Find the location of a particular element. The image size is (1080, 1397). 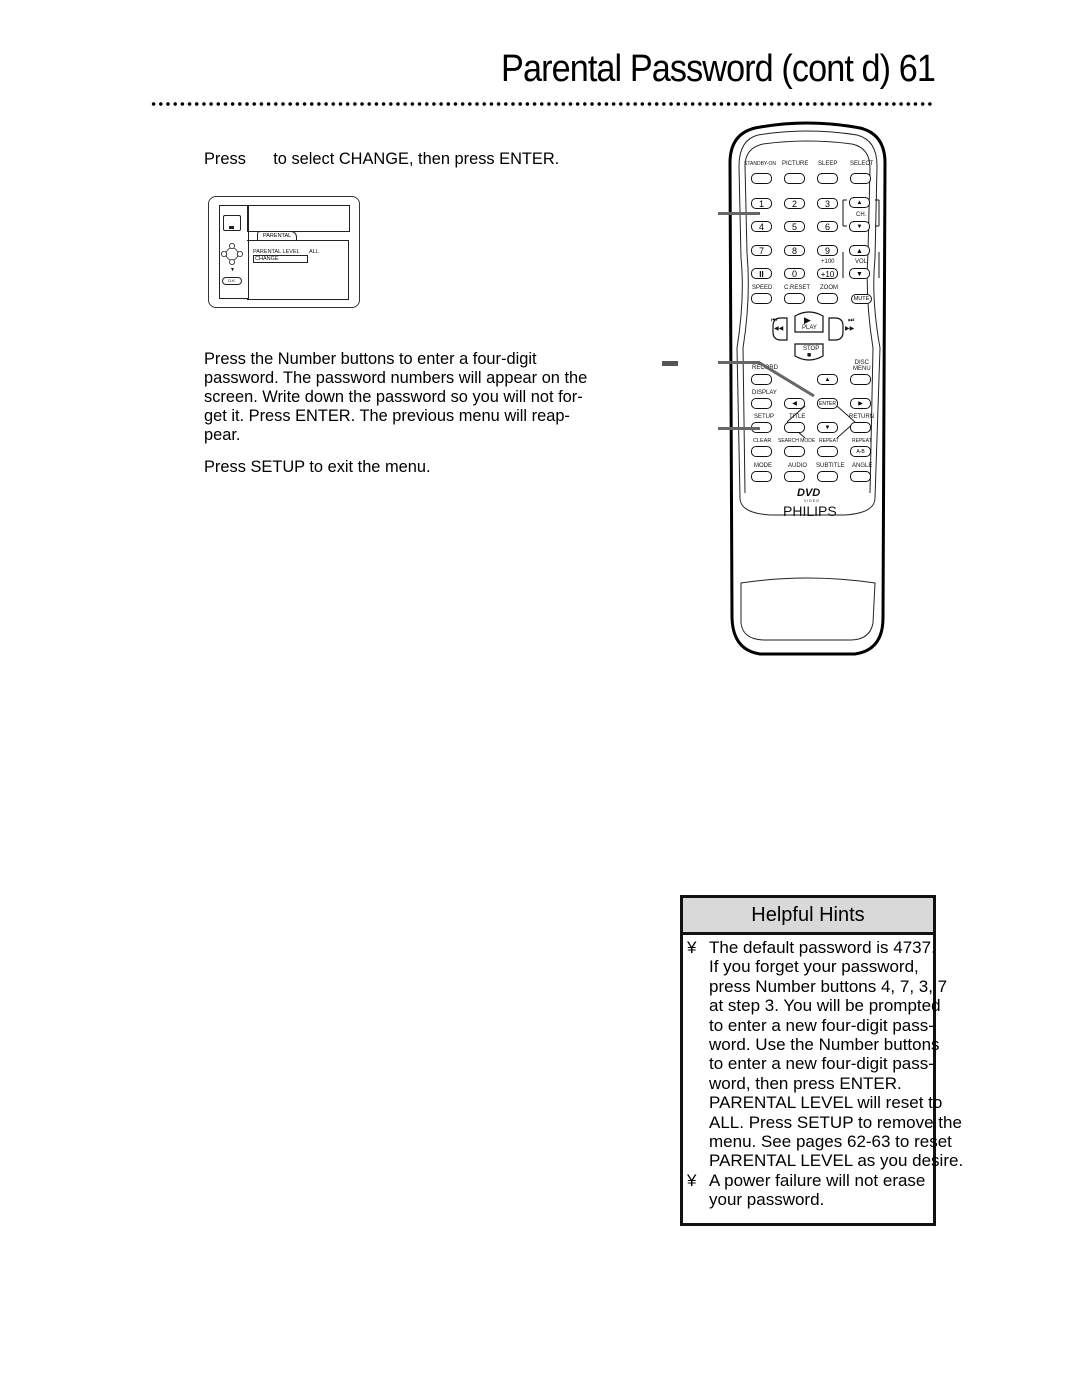

label-plus100: +100 is located at coordinates (828, 262).